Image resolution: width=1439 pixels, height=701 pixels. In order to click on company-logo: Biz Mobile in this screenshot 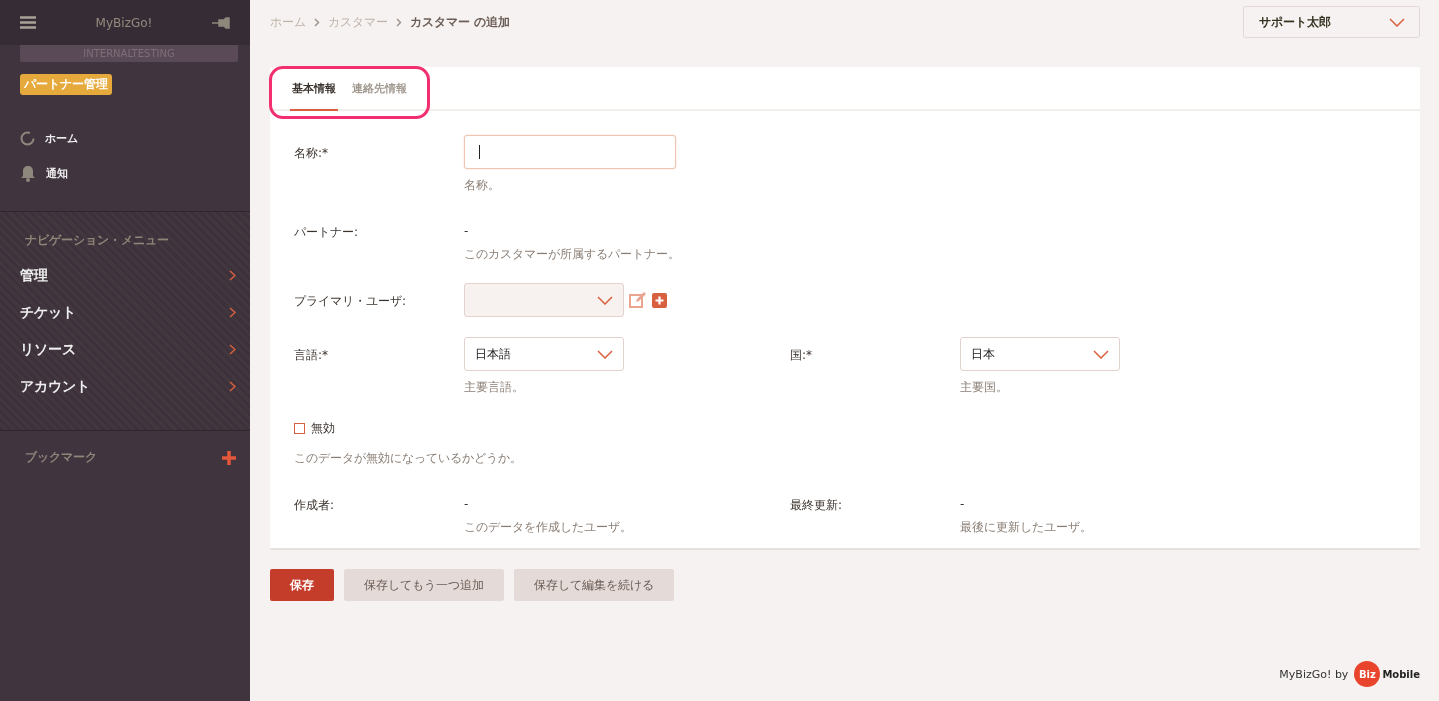, I will do `click(1387, 674)`.